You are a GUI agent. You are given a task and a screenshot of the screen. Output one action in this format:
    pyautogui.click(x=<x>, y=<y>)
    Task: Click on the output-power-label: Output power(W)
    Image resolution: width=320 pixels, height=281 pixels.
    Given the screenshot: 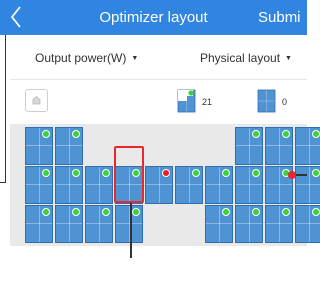 What is the action you would take?
    pyautogui.click(x=81, y=58)
    